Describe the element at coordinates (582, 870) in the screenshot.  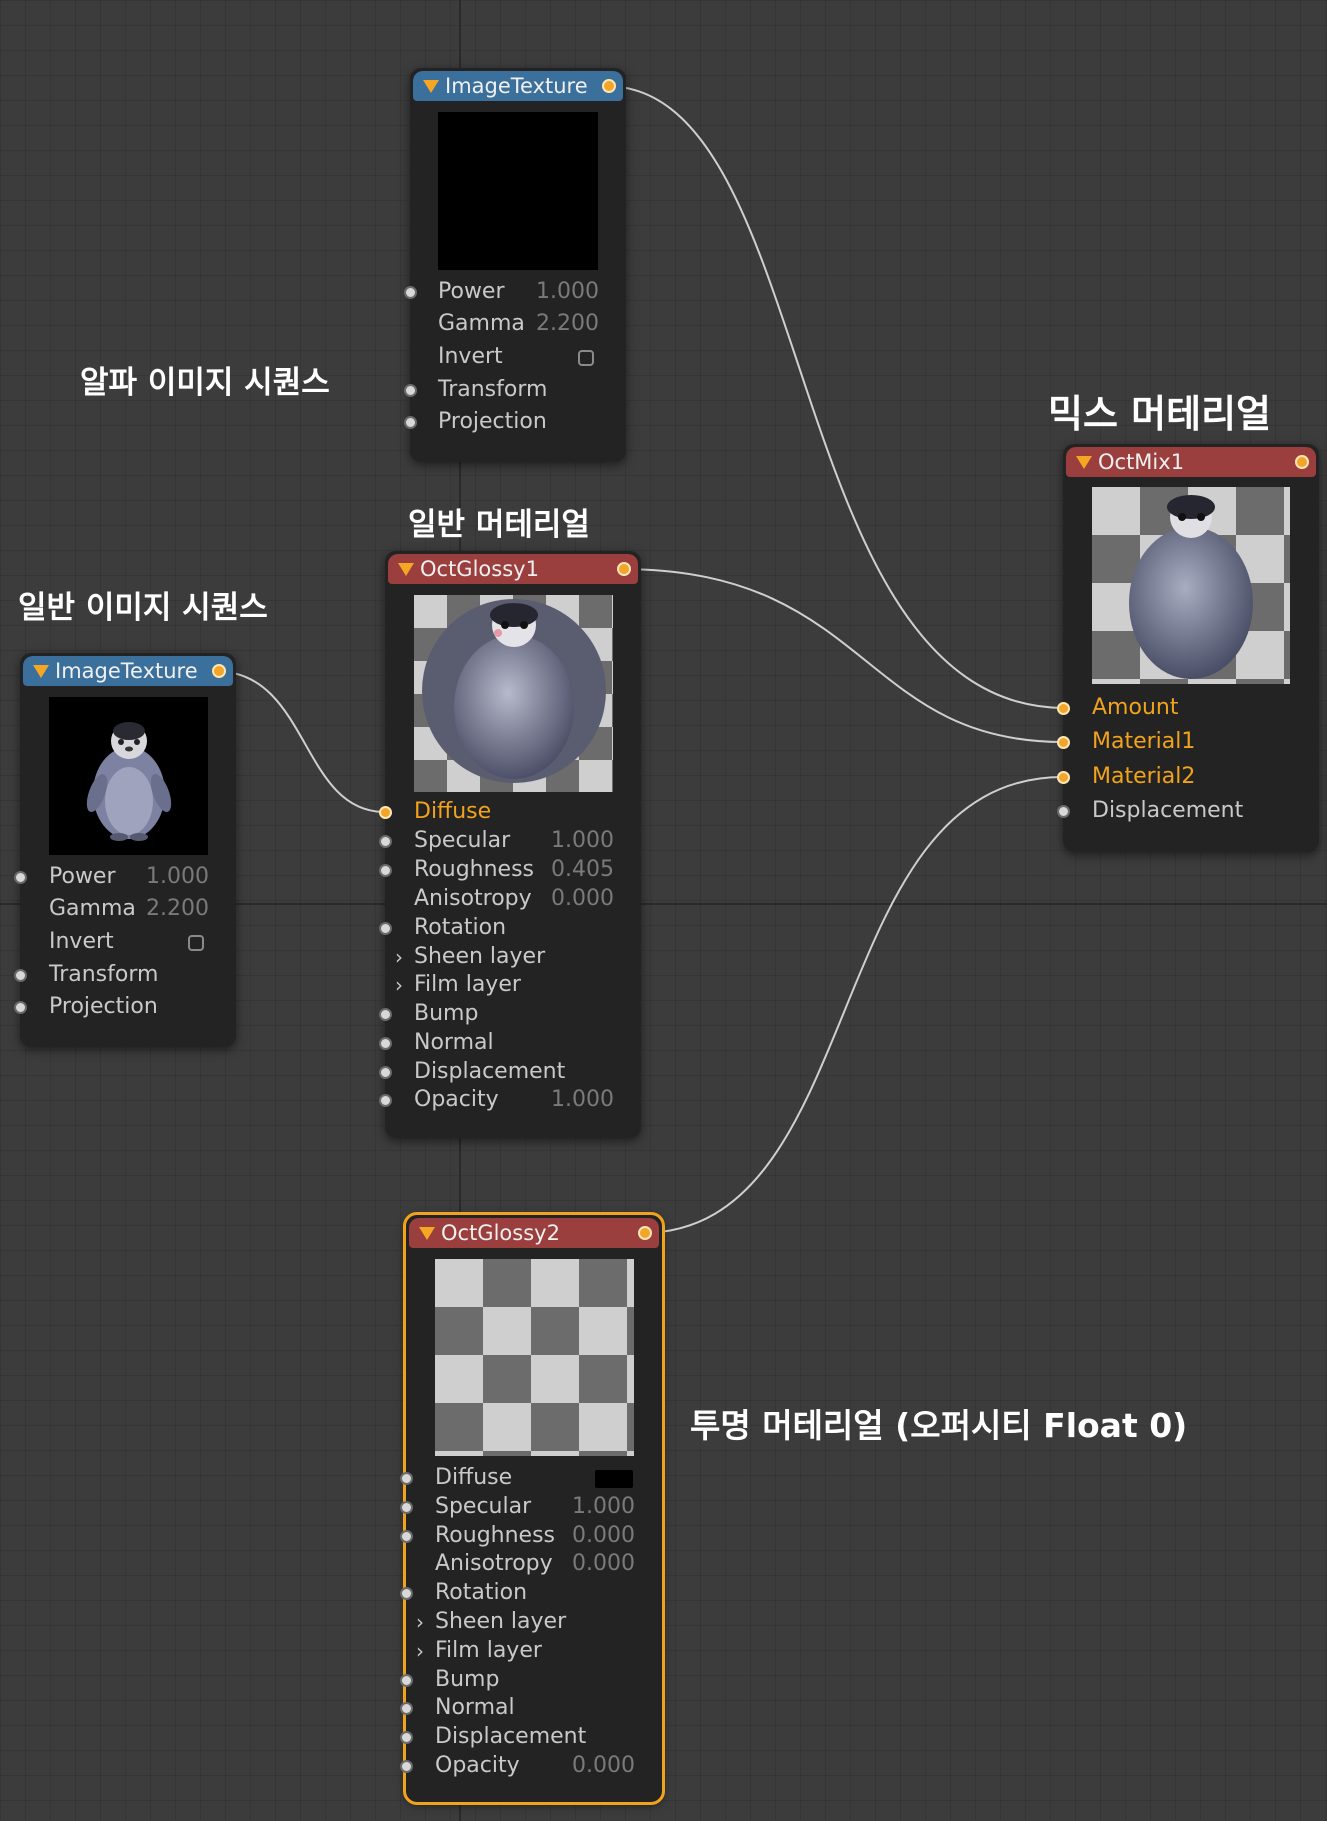
I see `param-value: 0.405` at that location.